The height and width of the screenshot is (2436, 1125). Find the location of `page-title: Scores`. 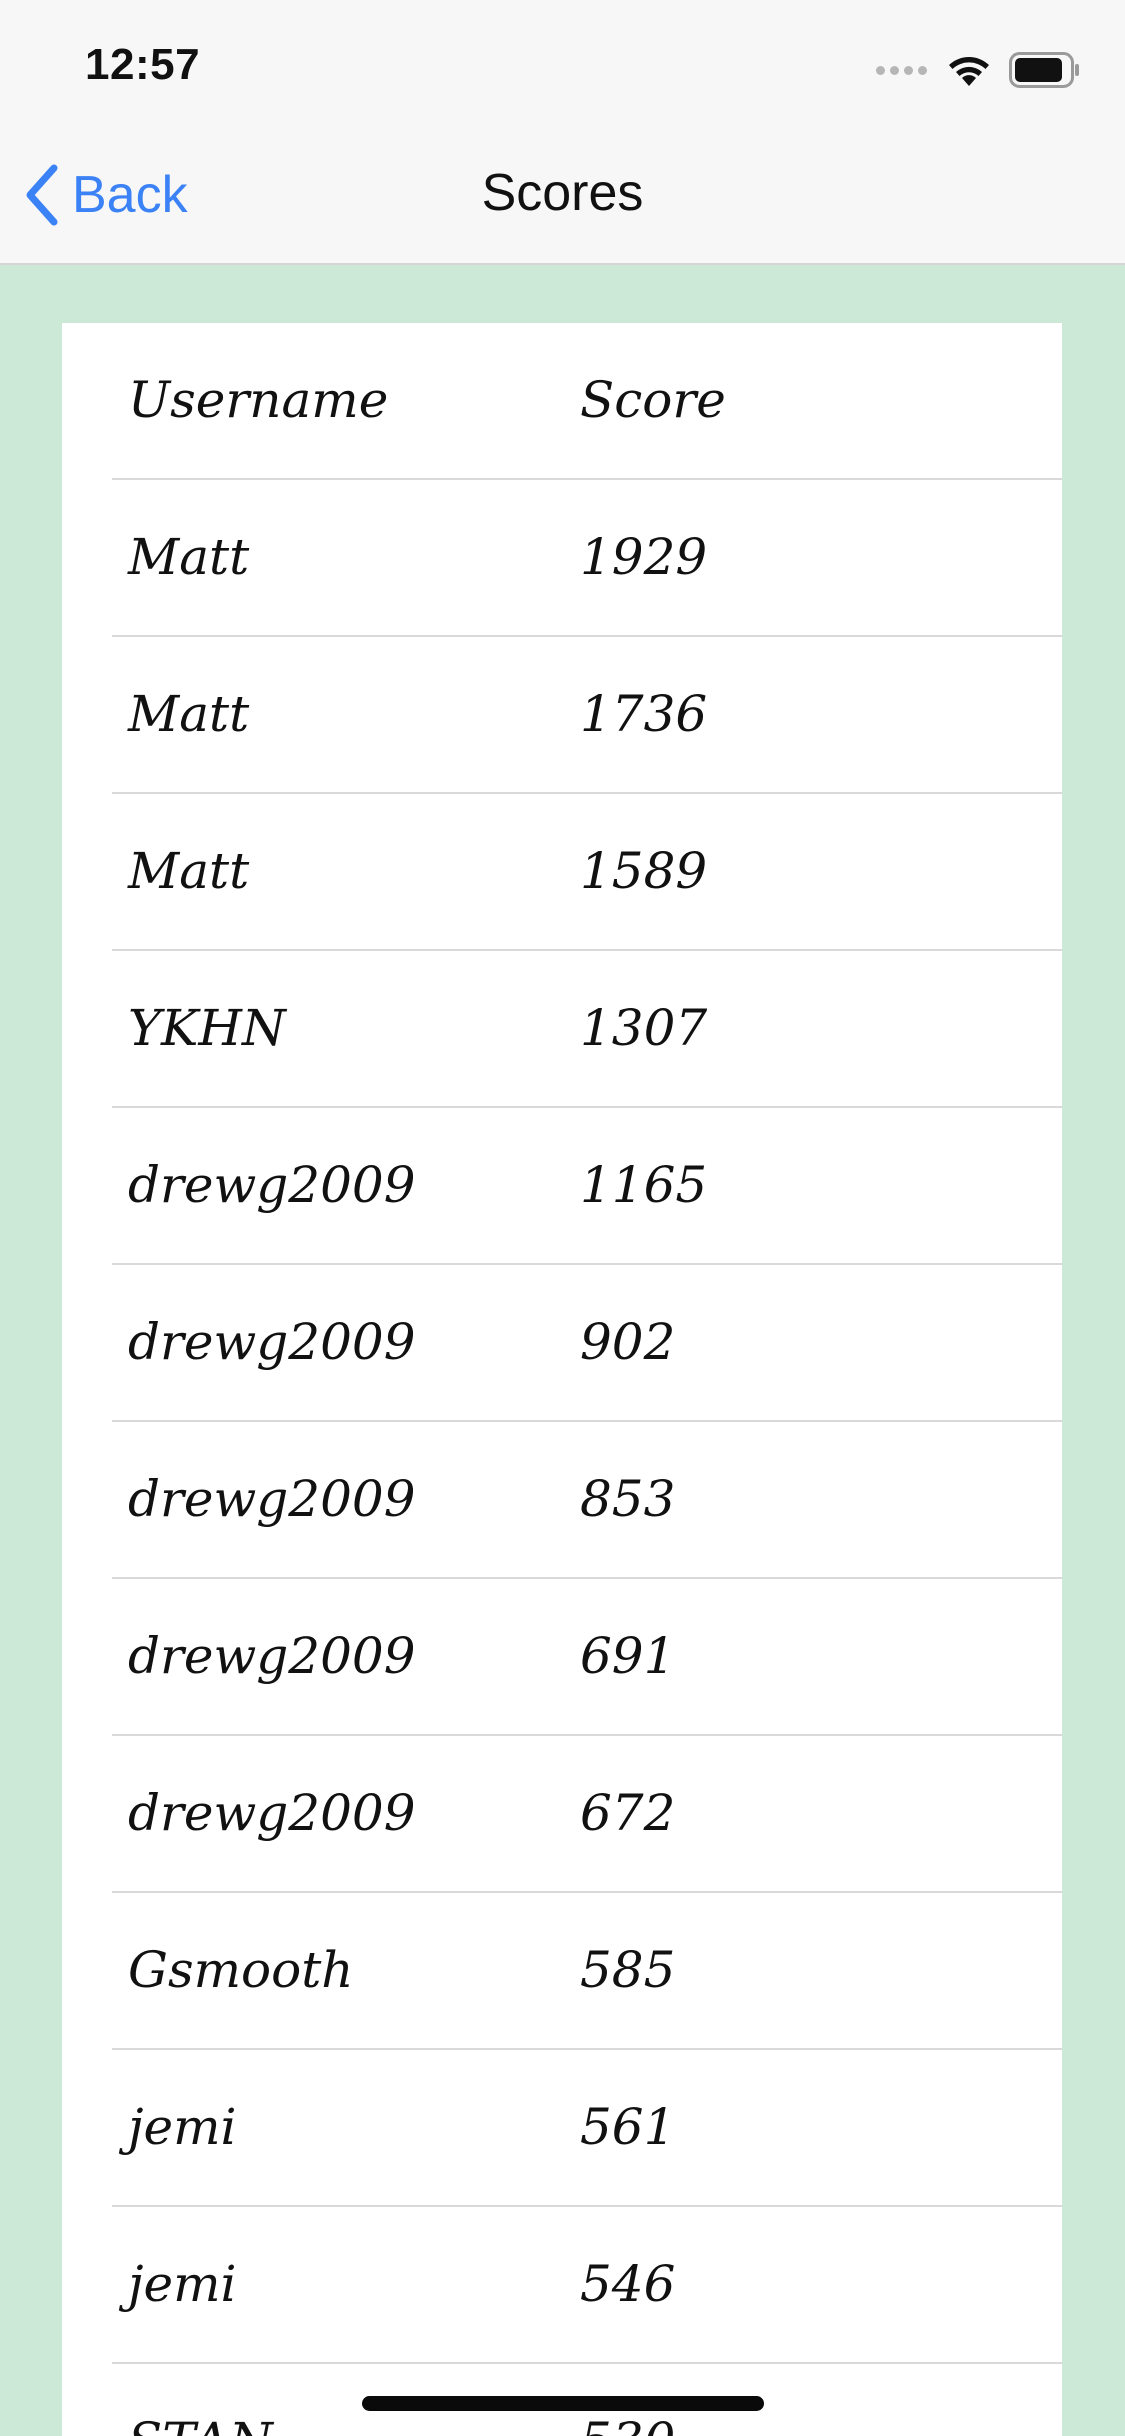

page-title: Scores is located at coordinates (562, 193).